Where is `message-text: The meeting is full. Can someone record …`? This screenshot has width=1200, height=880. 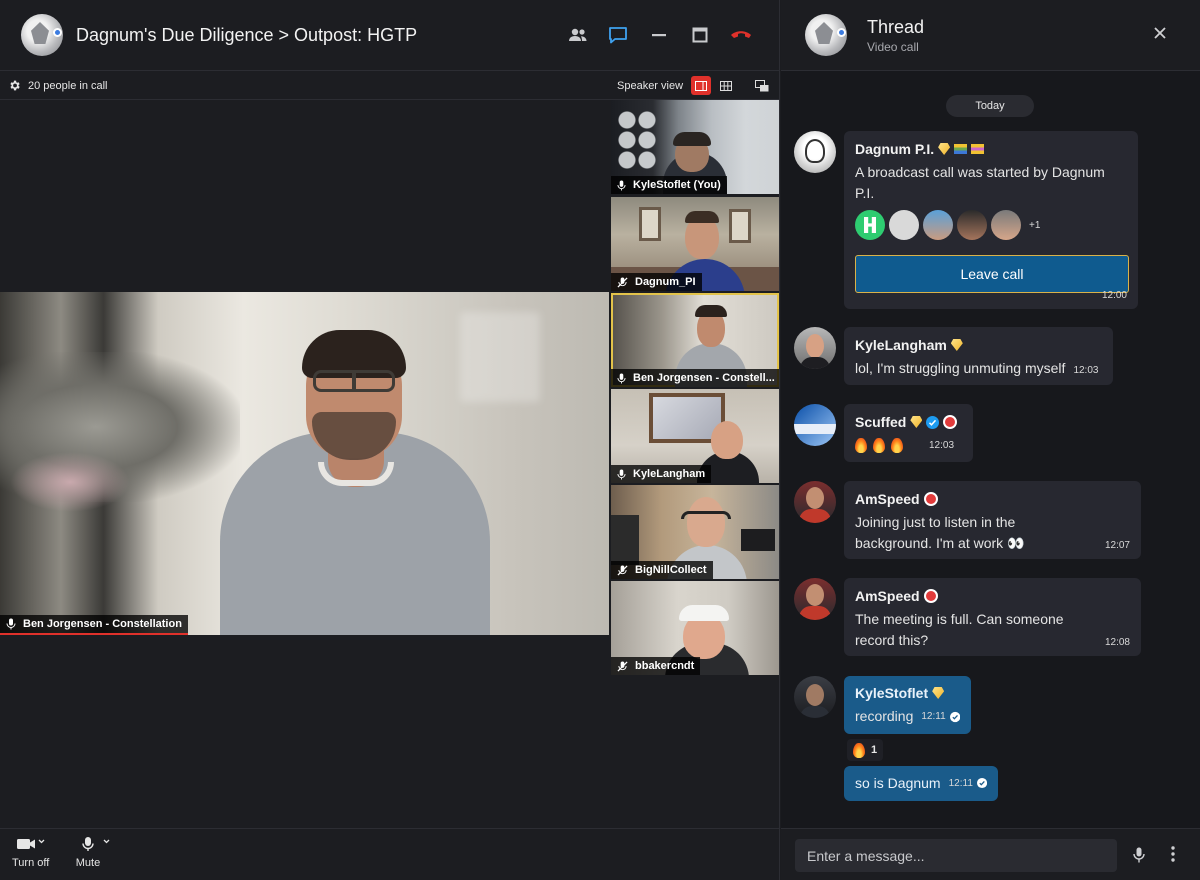 message-text: The meeting is full. Can someone record … is located at coordinates (959, 629).